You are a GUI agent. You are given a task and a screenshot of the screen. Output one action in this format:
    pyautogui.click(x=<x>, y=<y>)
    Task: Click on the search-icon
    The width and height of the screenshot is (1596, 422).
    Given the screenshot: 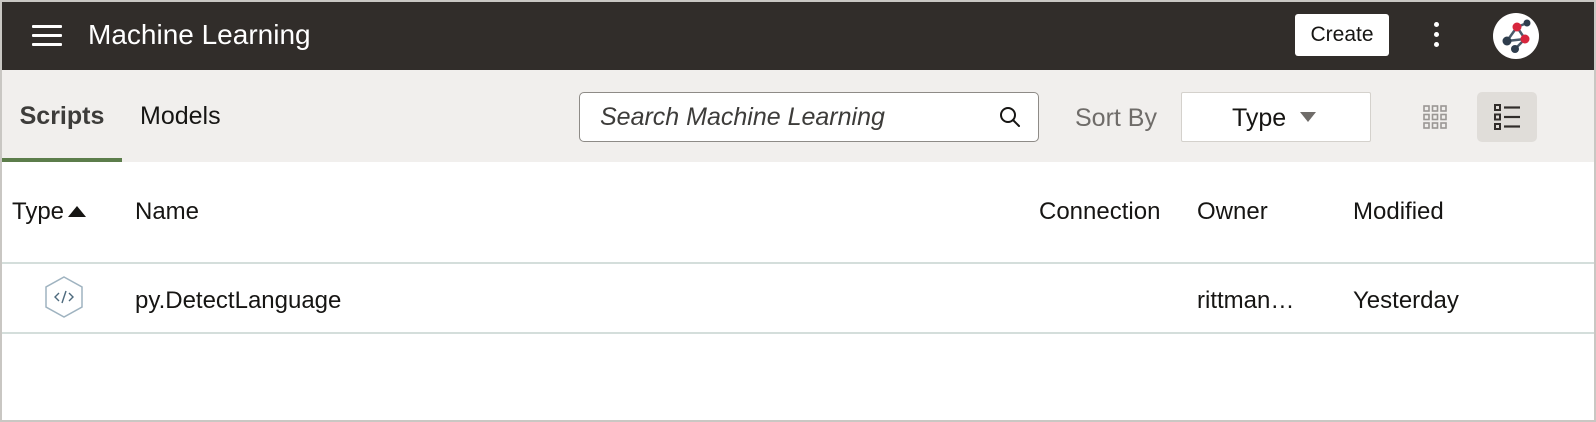 What is the action you would take?
    pyautogui.click(x=1010, y=117)
    